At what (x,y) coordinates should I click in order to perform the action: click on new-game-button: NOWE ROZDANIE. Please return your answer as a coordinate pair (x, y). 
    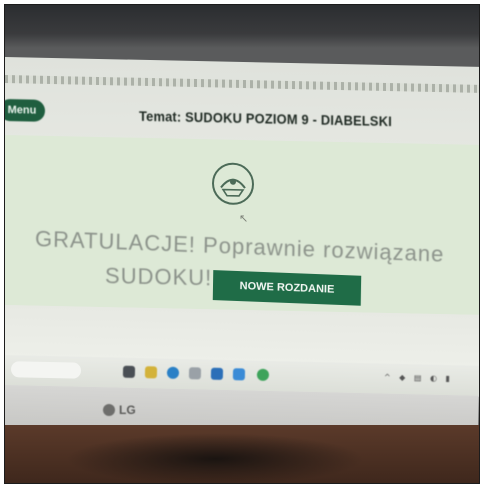
    Looking at the image, I should click on (287, 288).